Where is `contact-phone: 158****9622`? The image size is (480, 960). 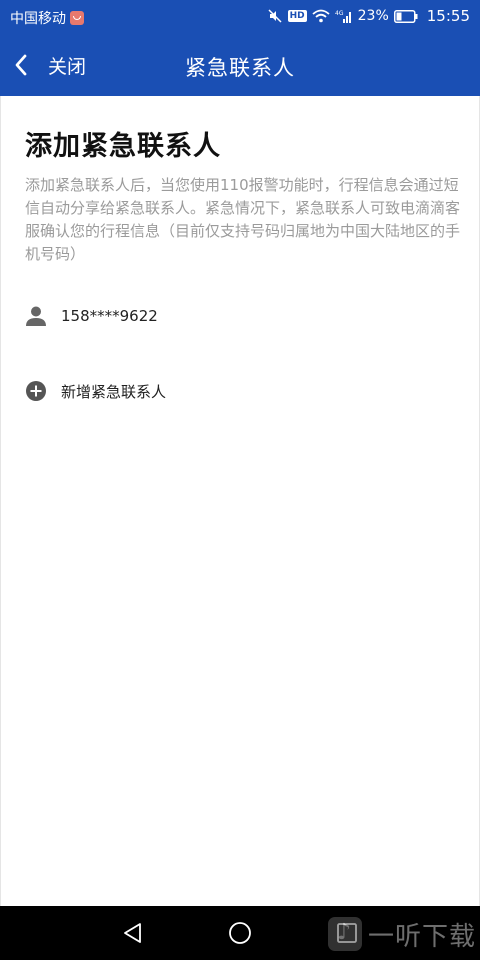
contact-phone: 158****9622 is located at coordinates (109, 316).